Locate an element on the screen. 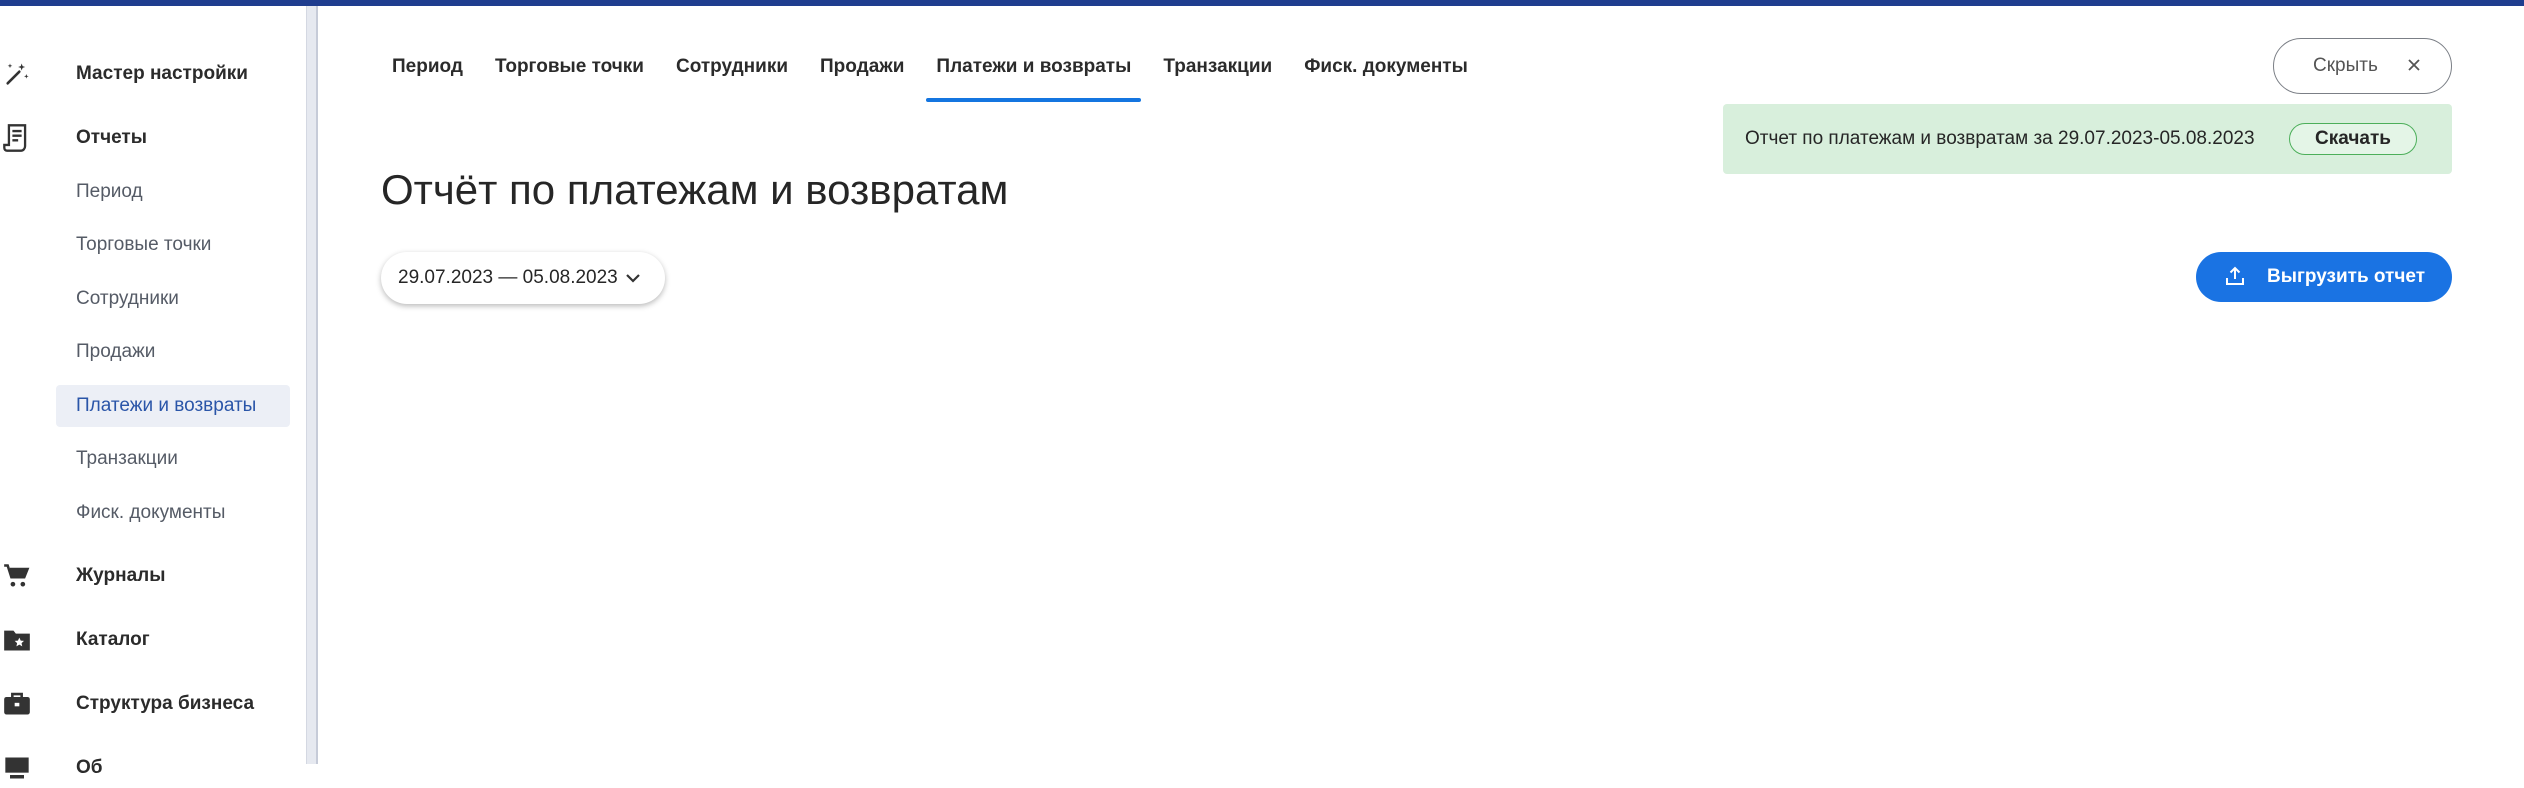 Image resolution: width=2524 pixels, height=788 pixels. hide-button: Скрыть is located at coordinates (2362, 66).